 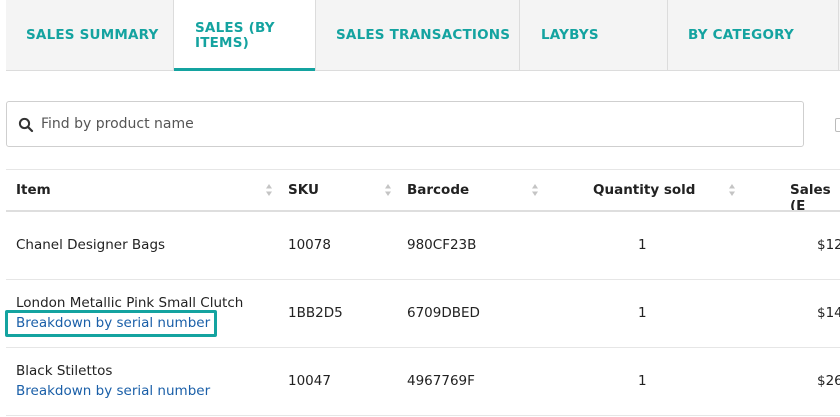 I want to click on item-name: Chanel Designer Bags, so click(x=91, y=245).